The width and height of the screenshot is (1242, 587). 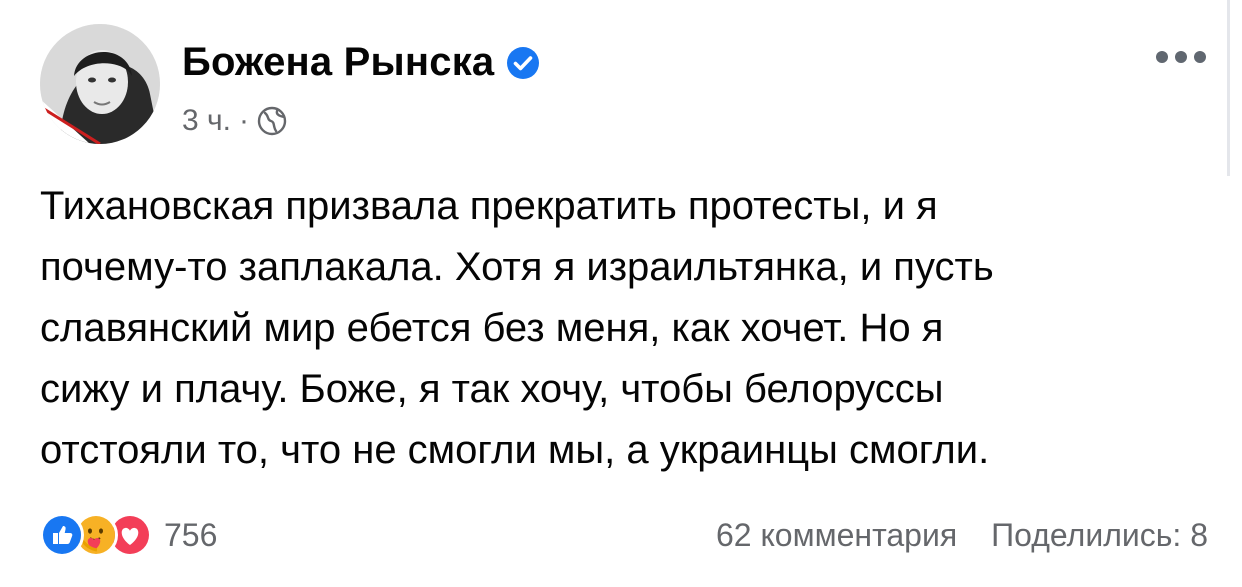 What do you see at coordinates (1099, 535) in the screenshot?
I see `shares-count-link: Поделились: 8` at bounding box center [1099, 535].